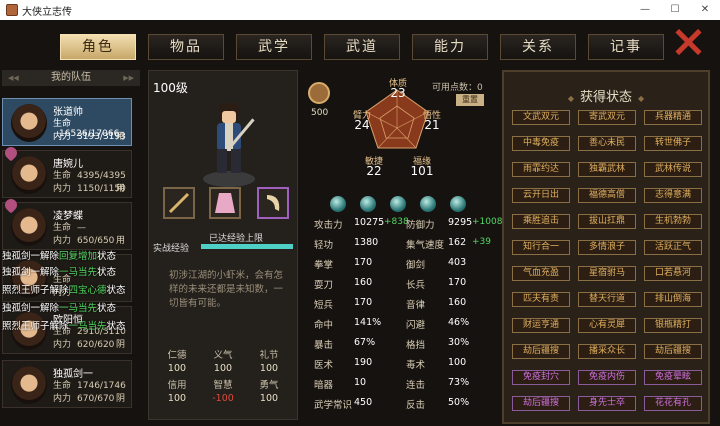 This screenshot has width=720, height=426. What do you see at coordinates (645, 10) in the screenshot?
I see `minimize-button: —` at bounding box center [645, 10].